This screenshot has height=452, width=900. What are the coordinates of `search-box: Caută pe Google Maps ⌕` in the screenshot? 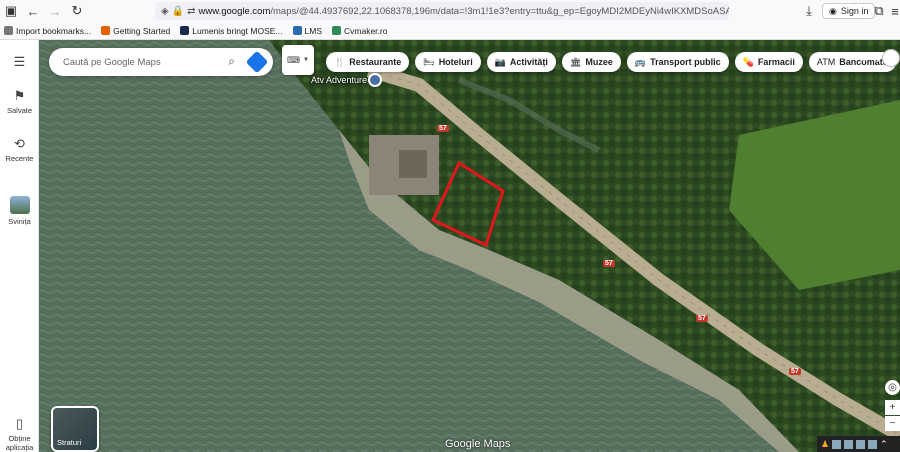 It's located at (161, 62).